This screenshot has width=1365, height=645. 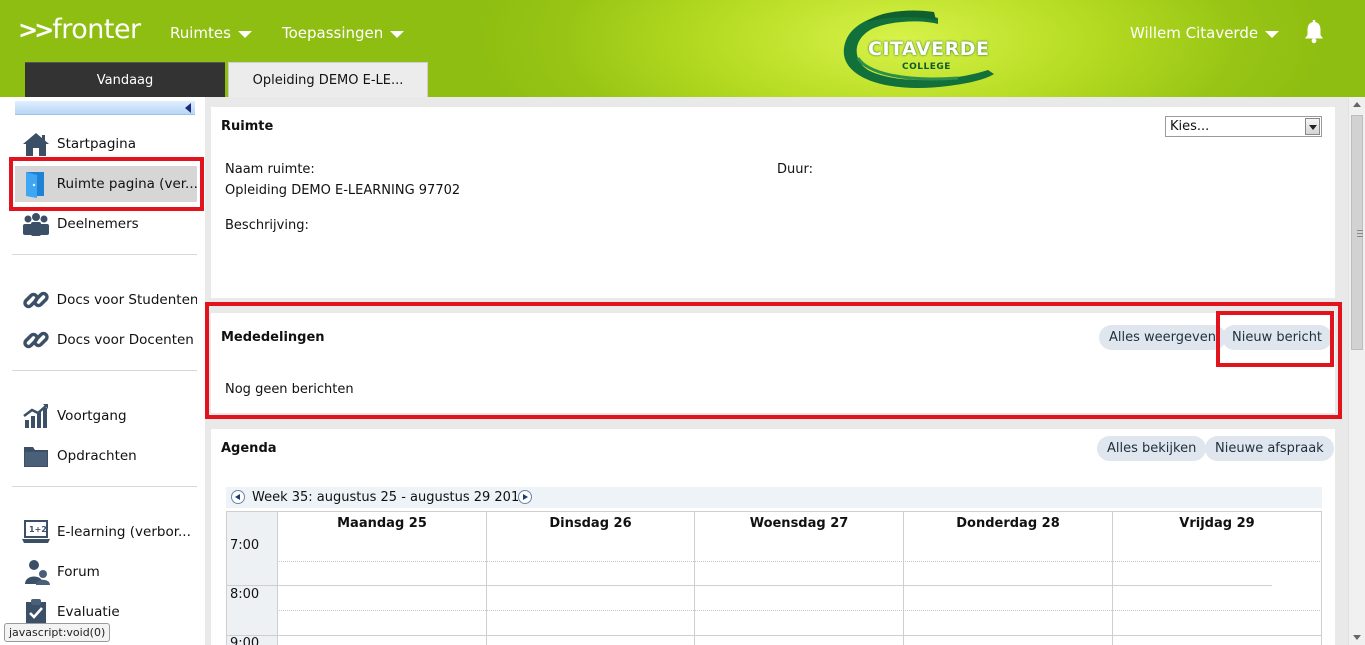 What do you see at coordinates (1277, 337) in the screenshot?
I see `nieuw-bericht-button: Nieuw bericht` at bounding box center [1277, 337].